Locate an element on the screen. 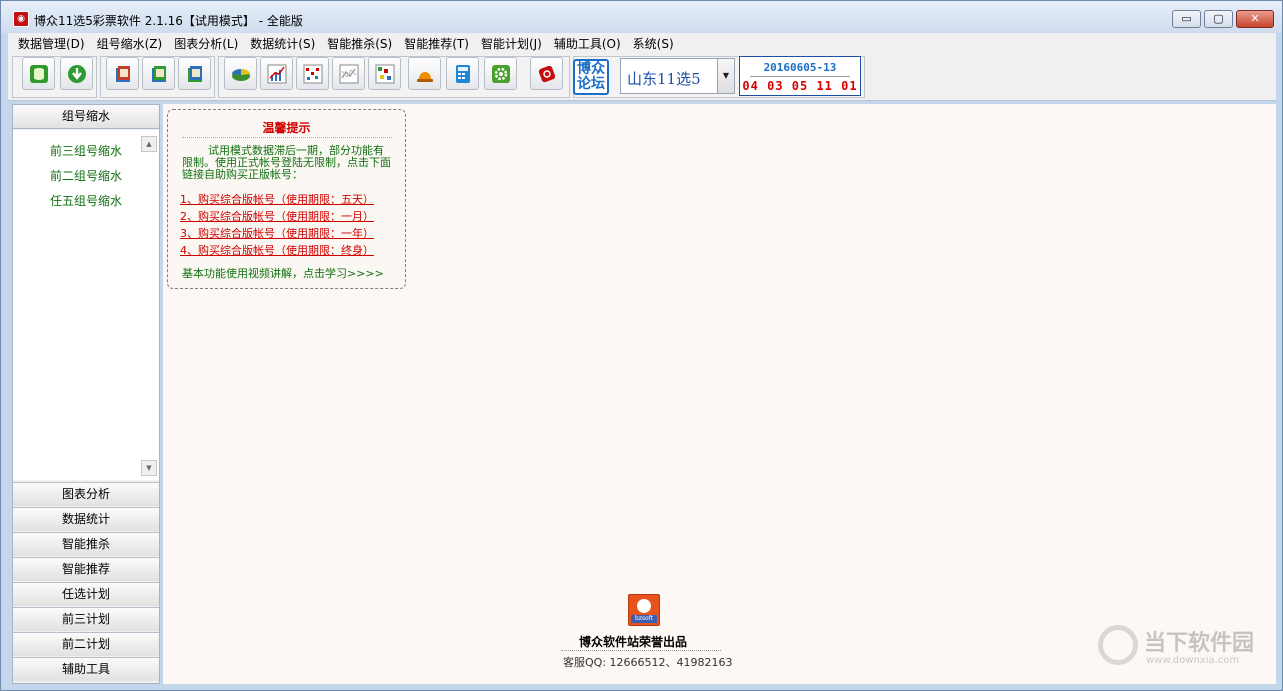 This screenshot has height=691, width=1283. buy-link-1year: 3、购买综合版帐号（使用期限：一年） is located at coordinates (277, 233).